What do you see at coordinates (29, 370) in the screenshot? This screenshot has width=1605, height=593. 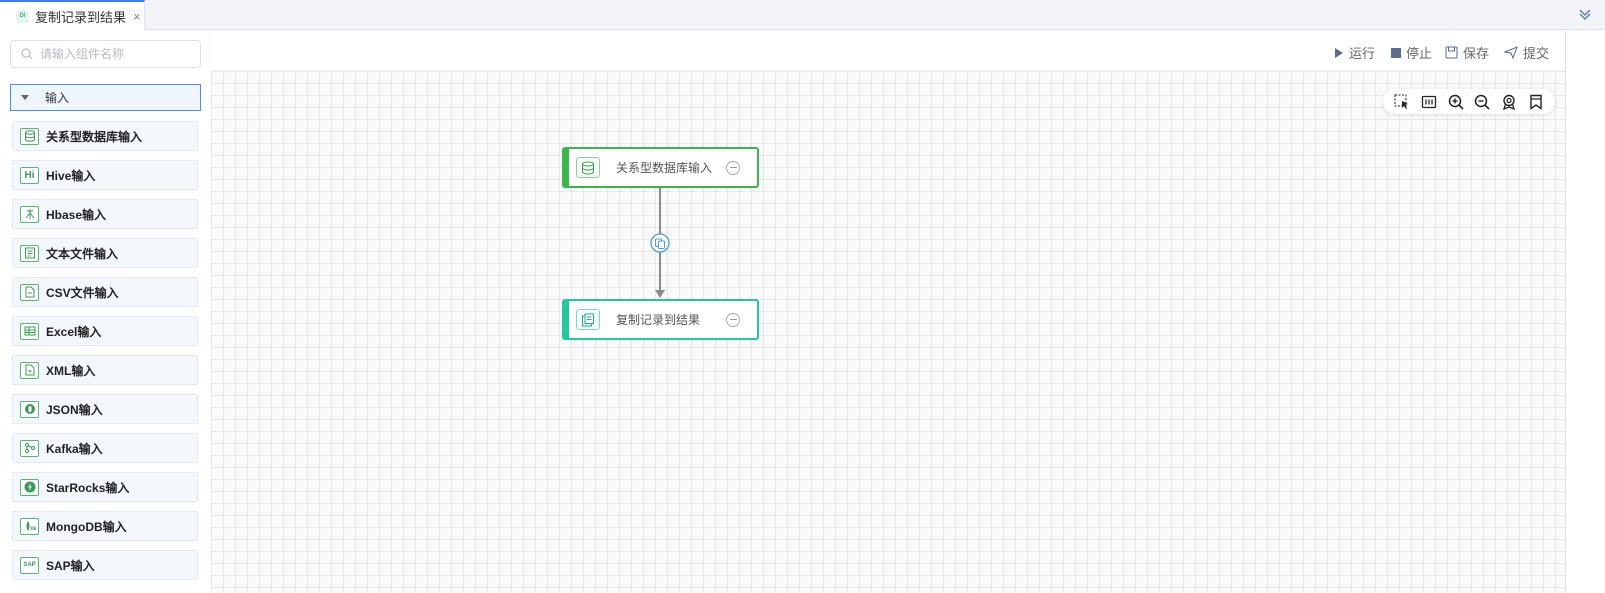 I see `xml-icon` at bounding box center [29, 370].